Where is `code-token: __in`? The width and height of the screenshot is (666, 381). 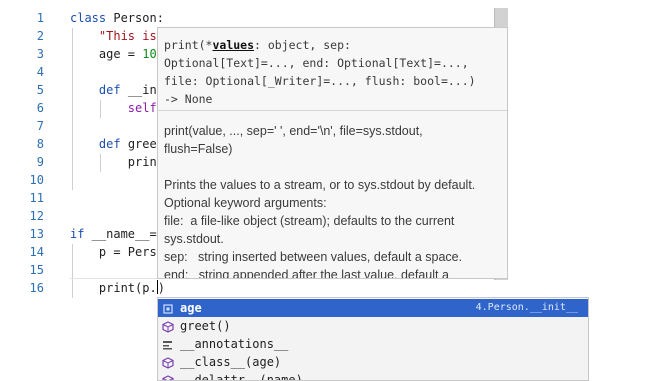
code-token: __in is located at coordinates (138, 90).